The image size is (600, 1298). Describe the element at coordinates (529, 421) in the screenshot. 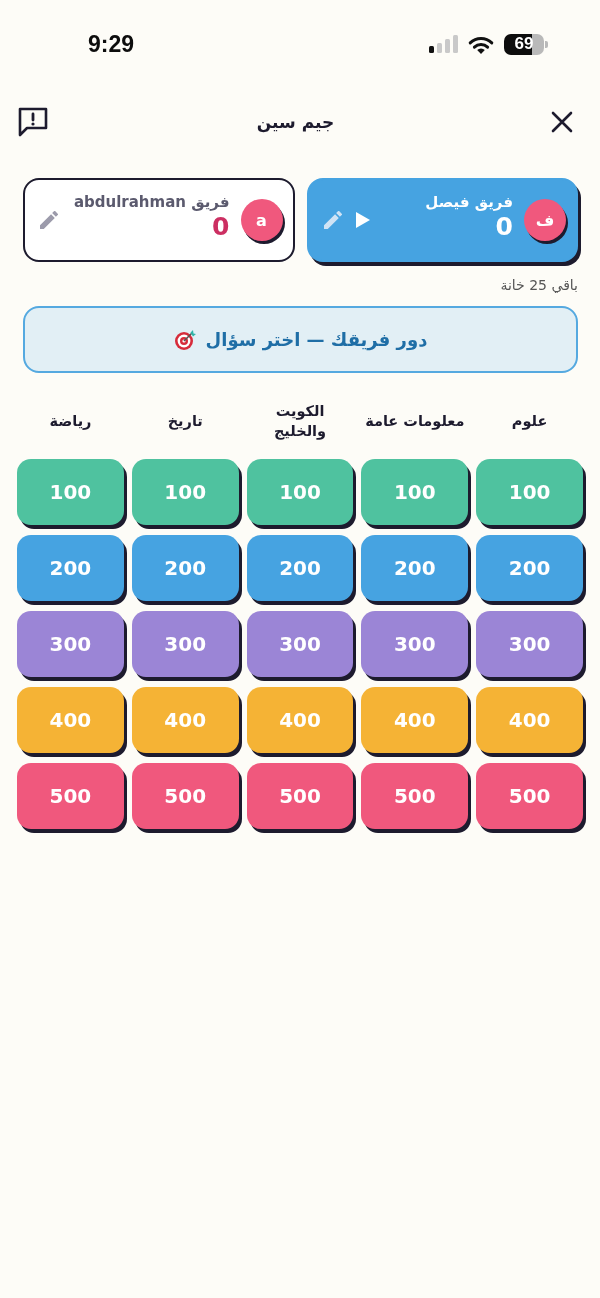

I see `category-title: علوم` at that location.